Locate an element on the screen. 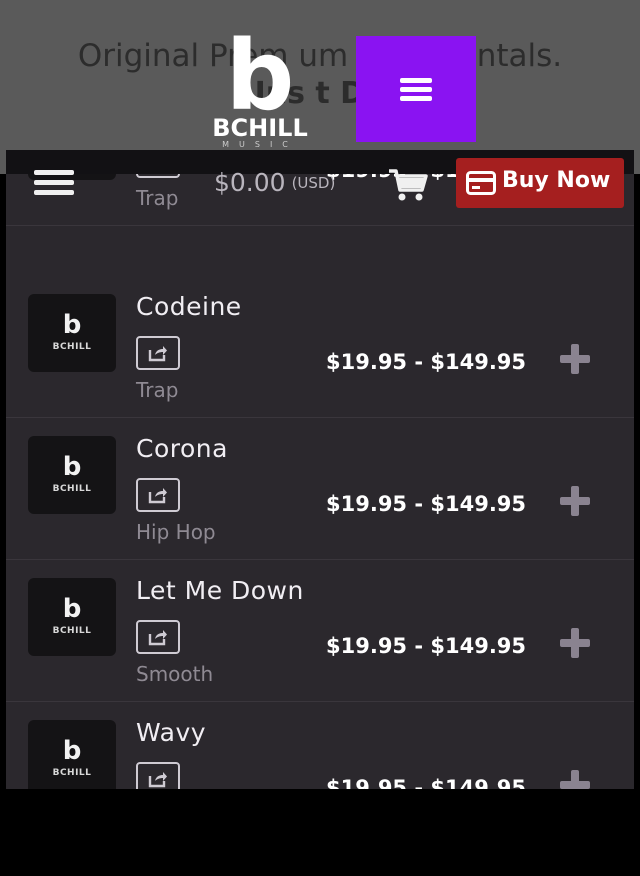 The image size is (640, 876). track-row: b BCHILL Wavy $19.95 - $149.95 is located at coordinates (320, 745).